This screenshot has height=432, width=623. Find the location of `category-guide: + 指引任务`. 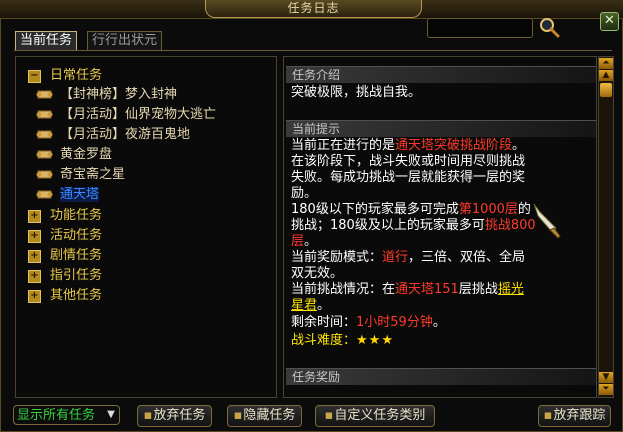

category-guide: + 指引任务 is located at coordinates (65, 276).